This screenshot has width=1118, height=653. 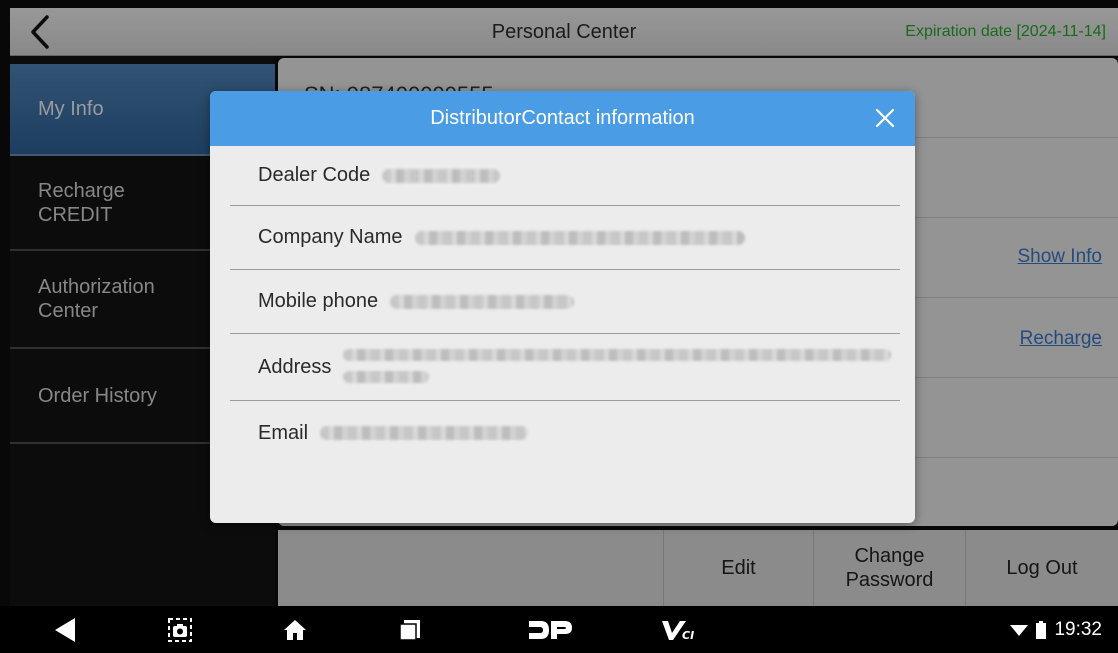 I want to click on dp-logo-icon, so click(x=550, y=629).